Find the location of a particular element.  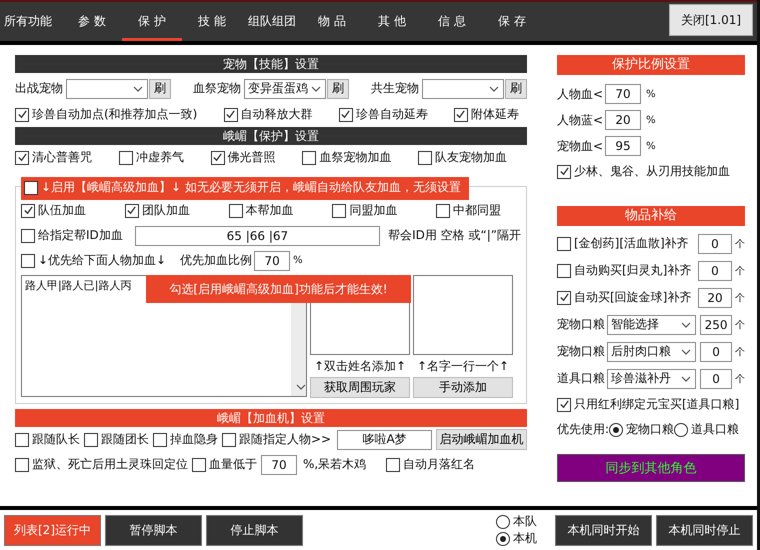

field-label: 优先使用: is located at coordinates (583, 429).